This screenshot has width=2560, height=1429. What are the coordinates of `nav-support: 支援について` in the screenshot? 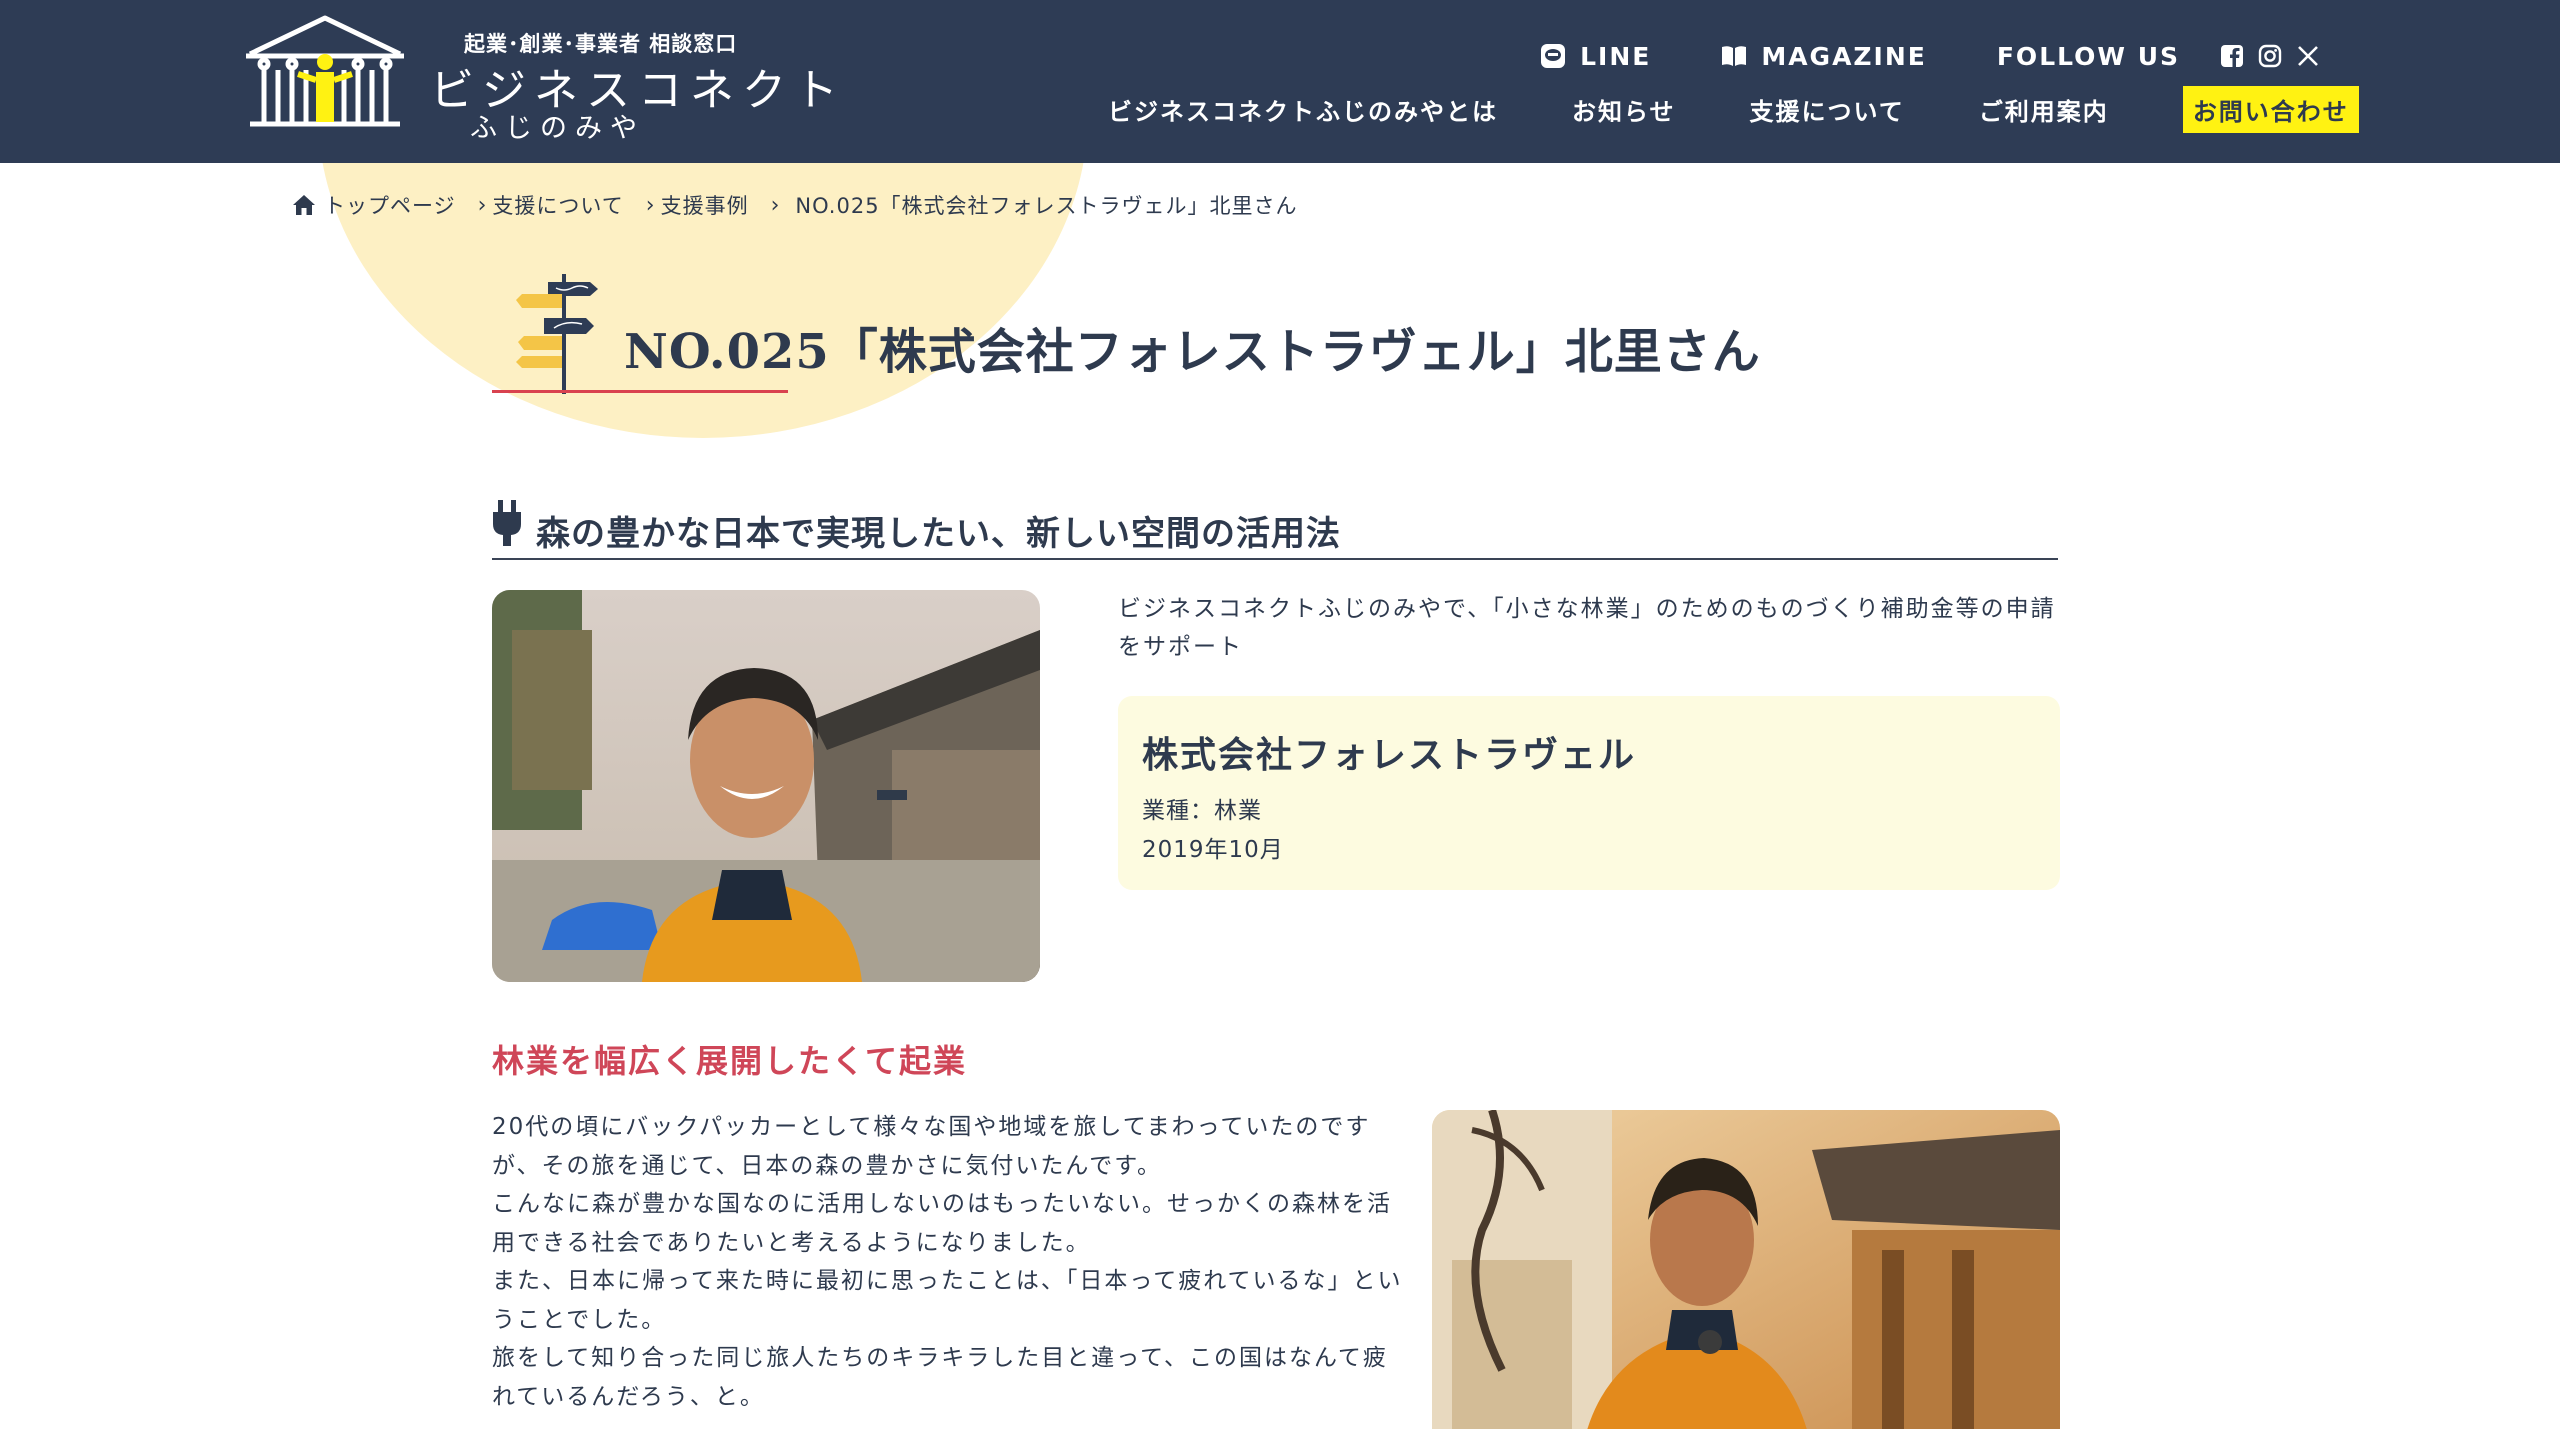 It's located at (1827, 109).